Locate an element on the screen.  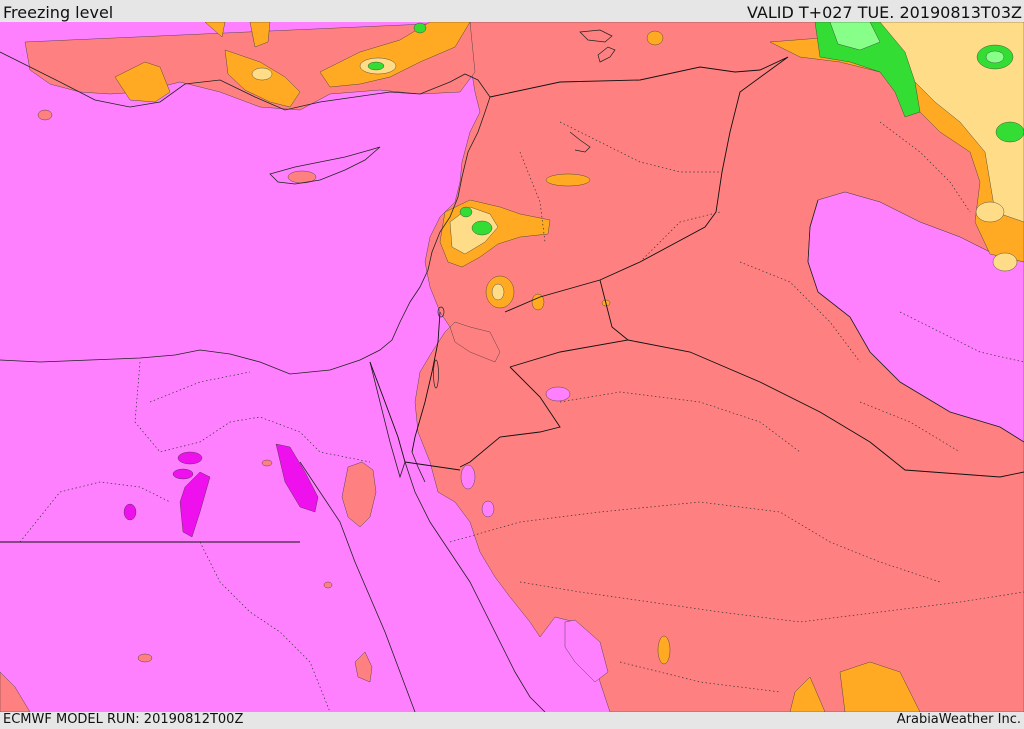
credit-label: ArabiaWeather Inc. is located at coordinates (958, 719).